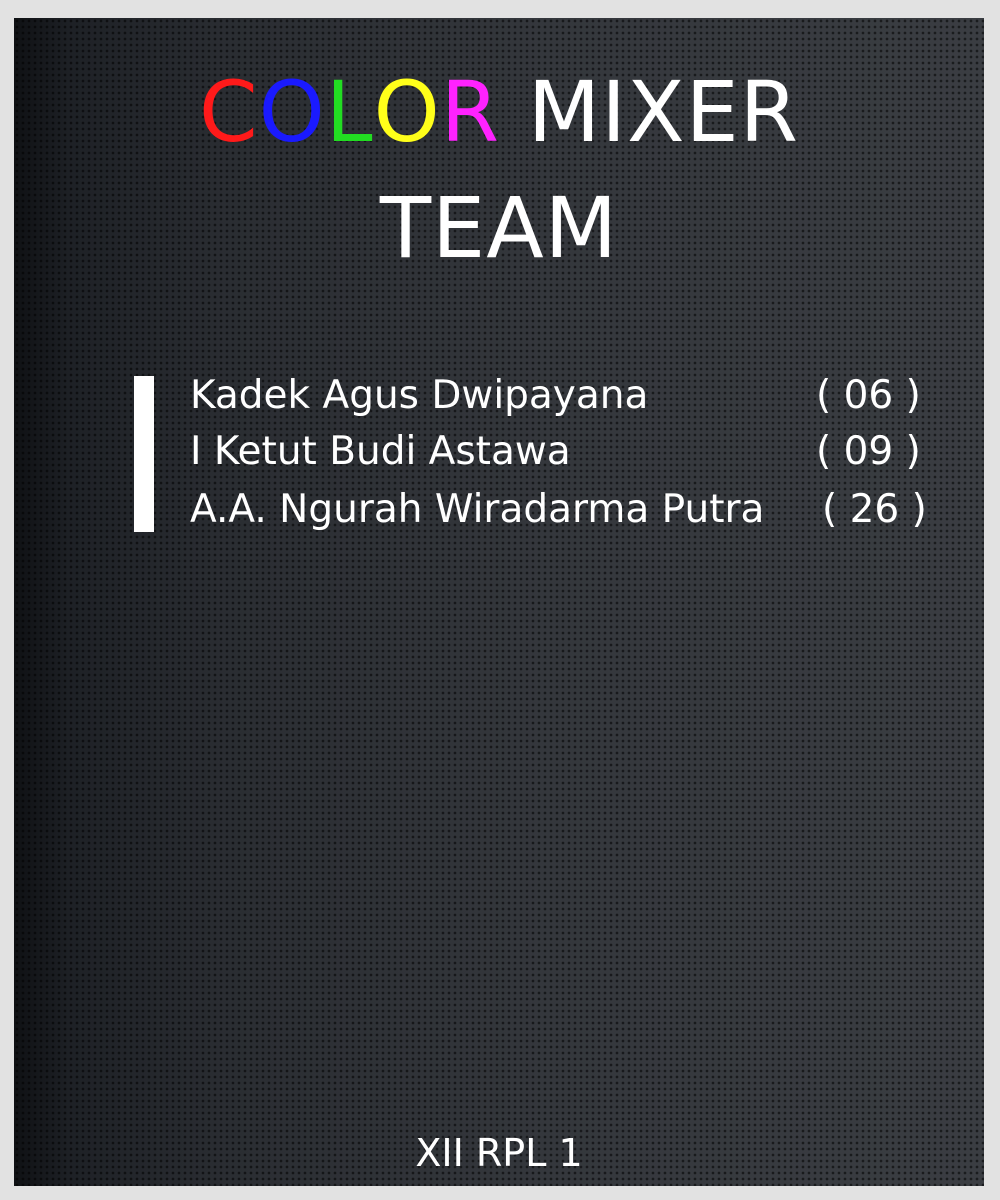  I want to click on member-row: I Ketut Budi Astawa ( 09 ), so click(560, 452).